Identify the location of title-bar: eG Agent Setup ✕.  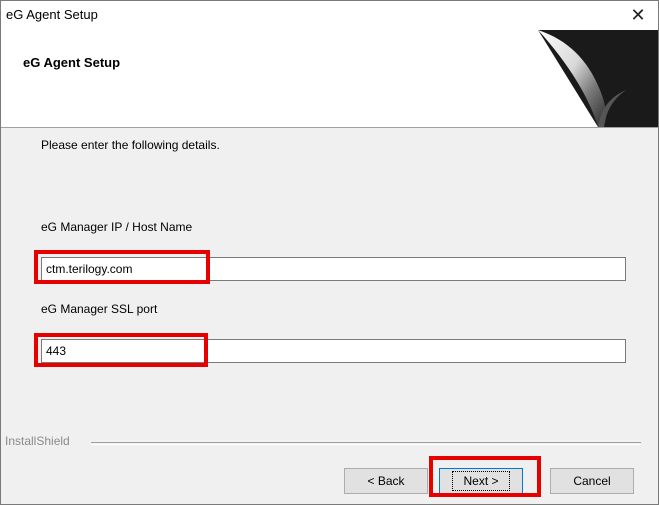
(329, 15).